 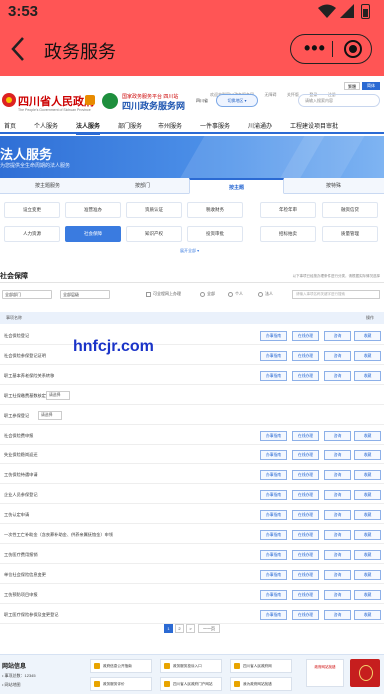 What do you see at coordinates (142, 186) in the screenshot?
I see `tab-department: 按部门` at bounding box center [142, 186].